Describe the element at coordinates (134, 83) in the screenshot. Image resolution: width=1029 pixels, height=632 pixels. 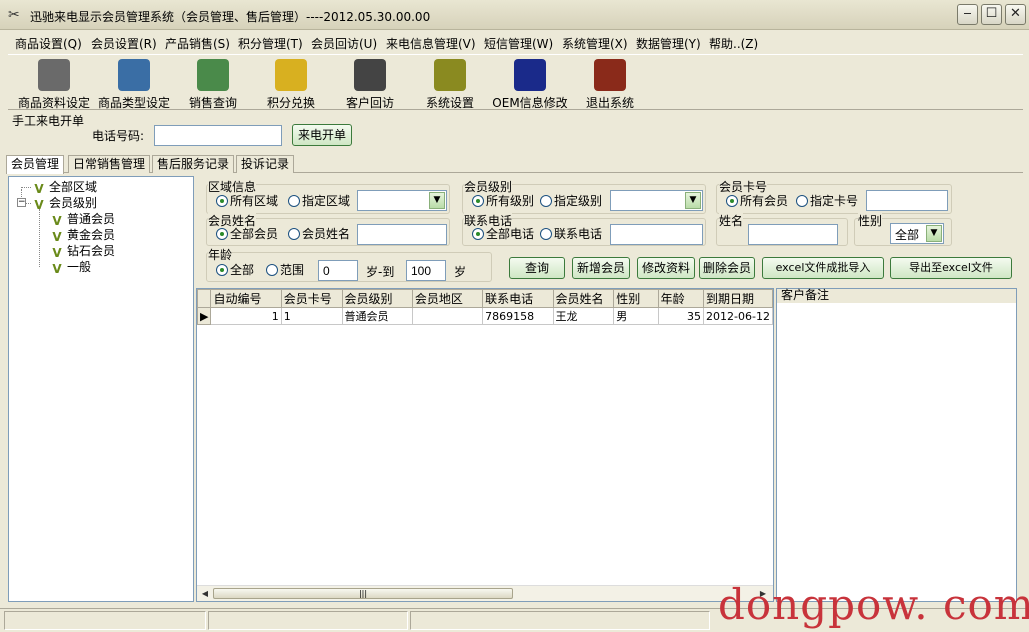
I see `goods-type-button: 商品类型设定` at that location.